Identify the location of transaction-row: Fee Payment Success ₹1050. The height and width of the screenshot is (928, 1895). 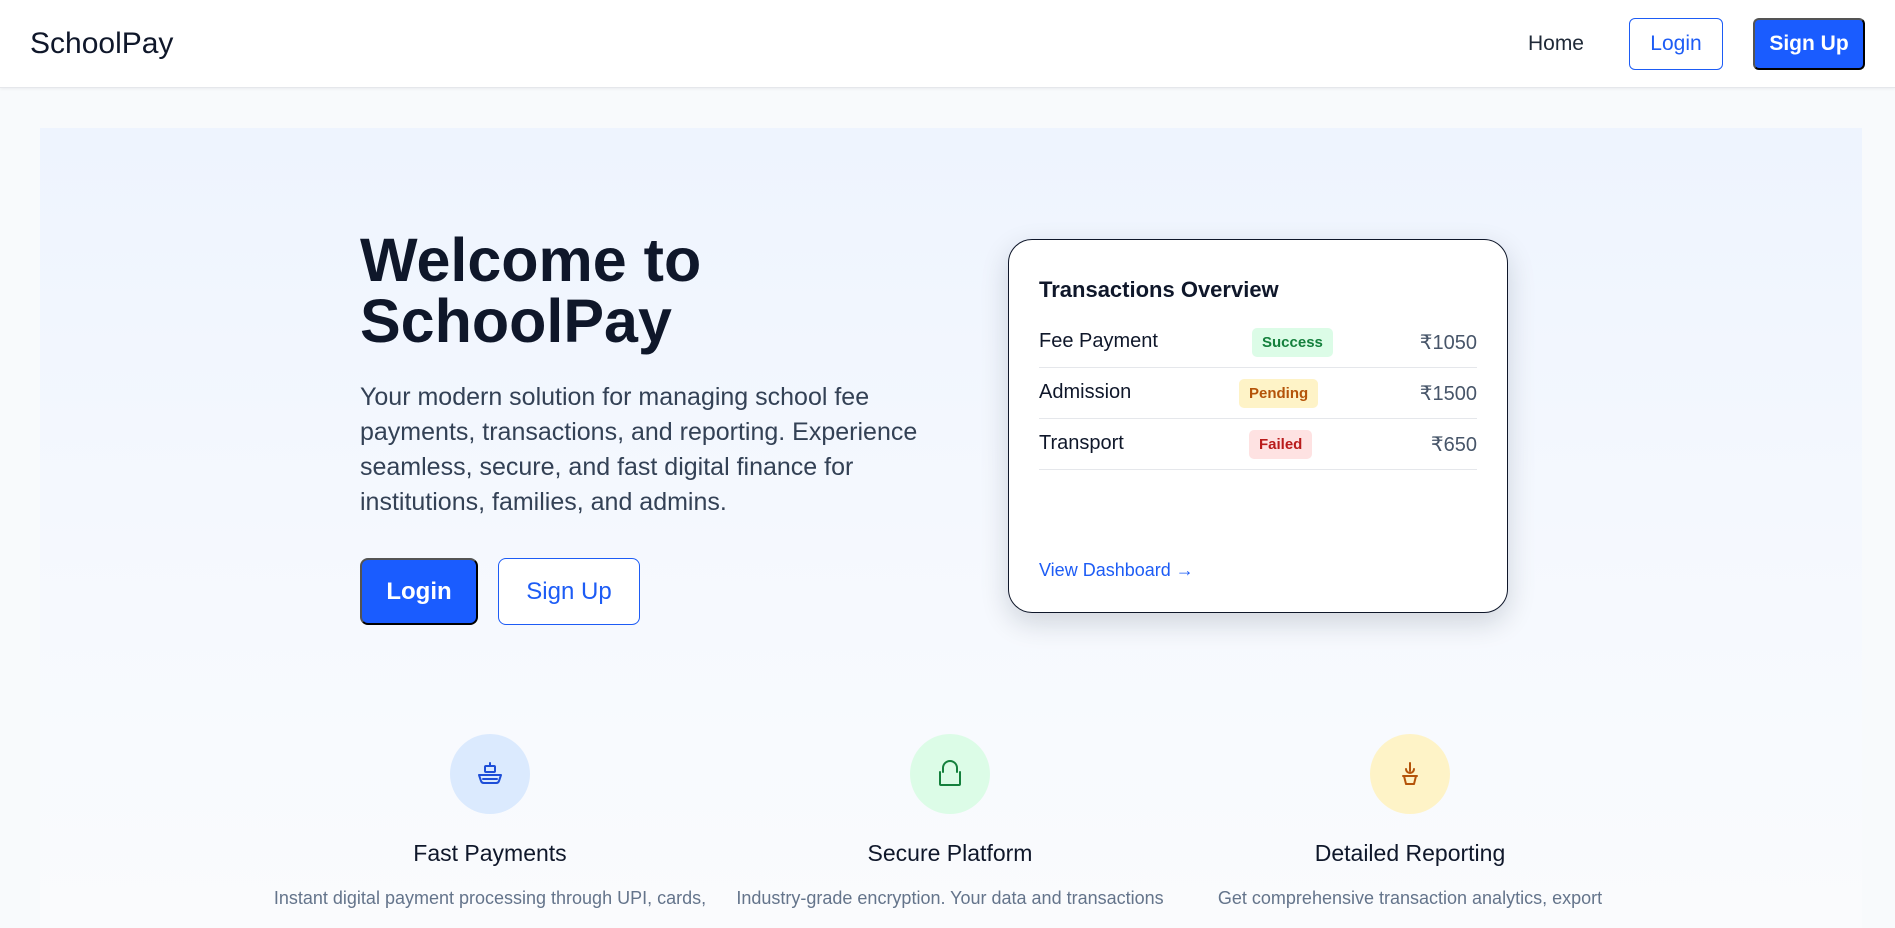
(1258, 342).